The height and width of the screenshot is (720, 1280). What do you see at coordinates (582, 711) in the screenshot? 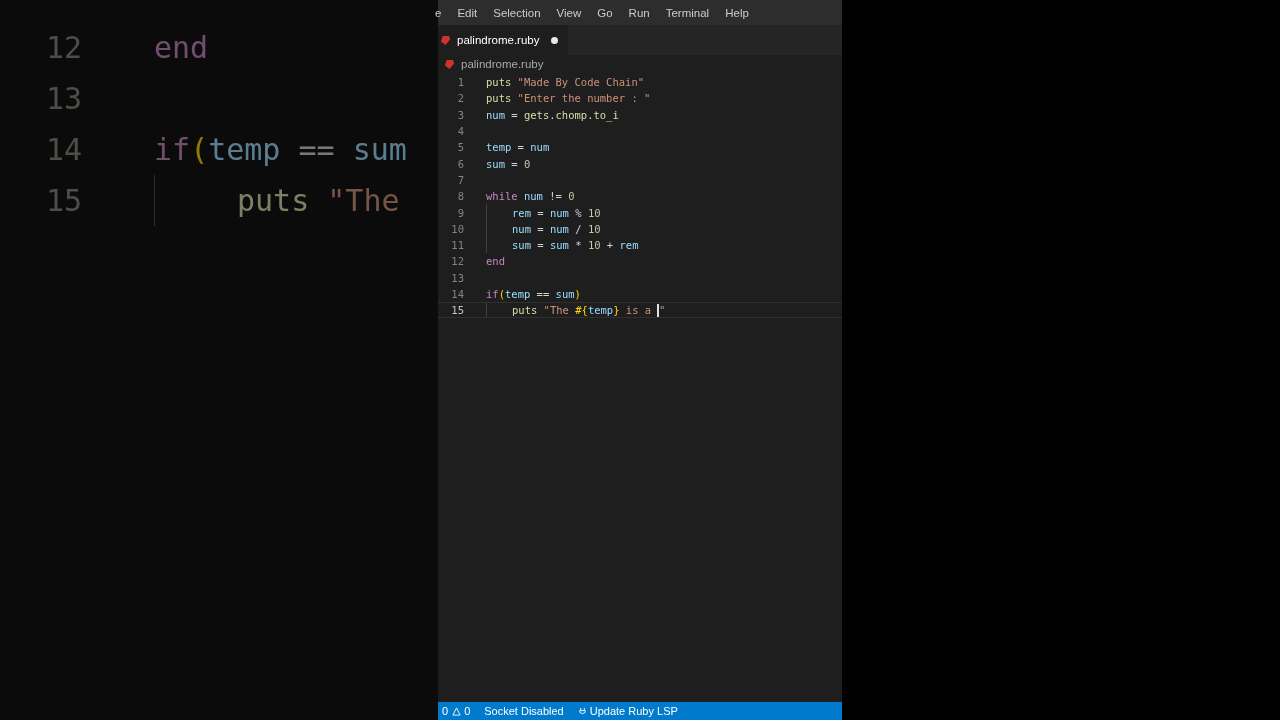
I see `plug-icon` at bounding box center [582, 711].